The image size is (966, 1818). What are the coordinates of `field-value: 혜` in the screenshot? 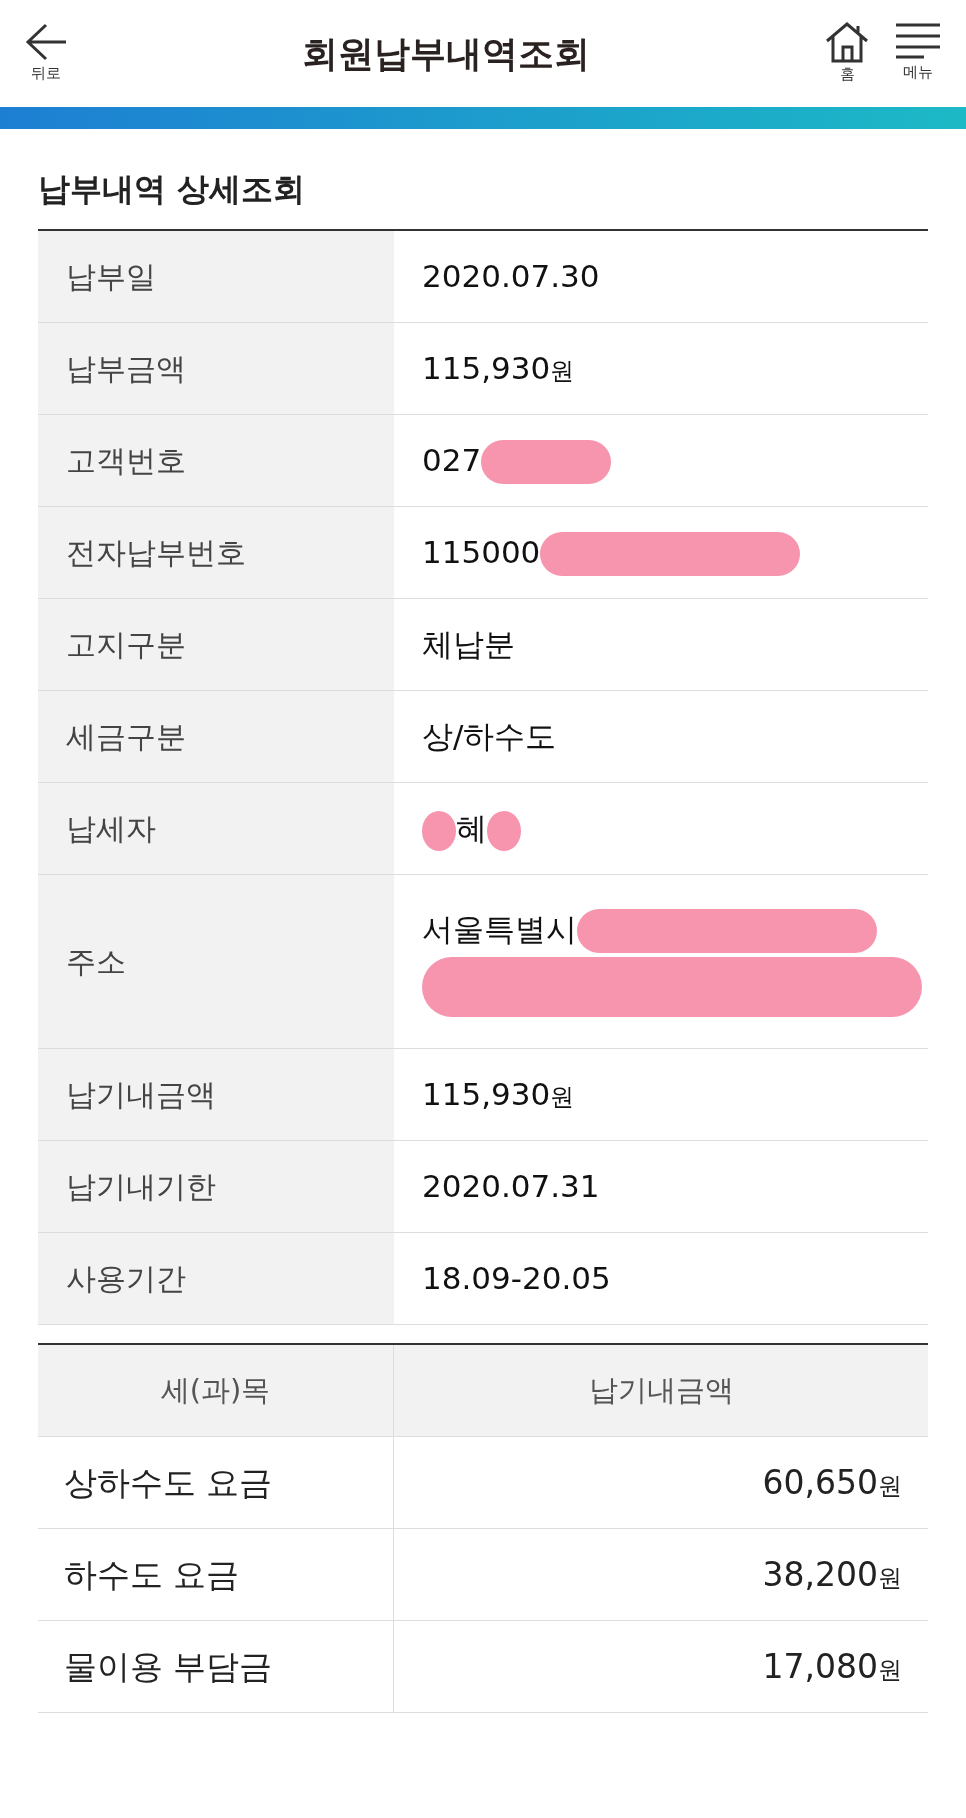 It's located at (471, 829).